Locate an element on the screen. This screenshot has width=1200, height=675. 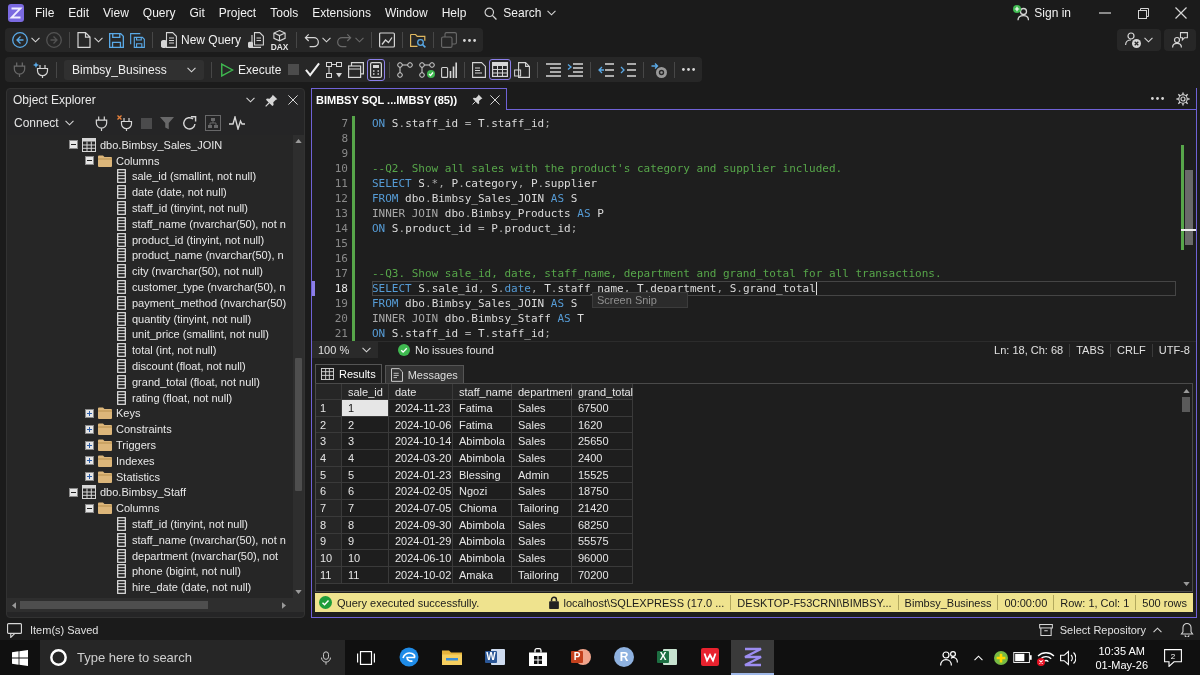
chevron-up-icon is located at coordinates (979, 657).